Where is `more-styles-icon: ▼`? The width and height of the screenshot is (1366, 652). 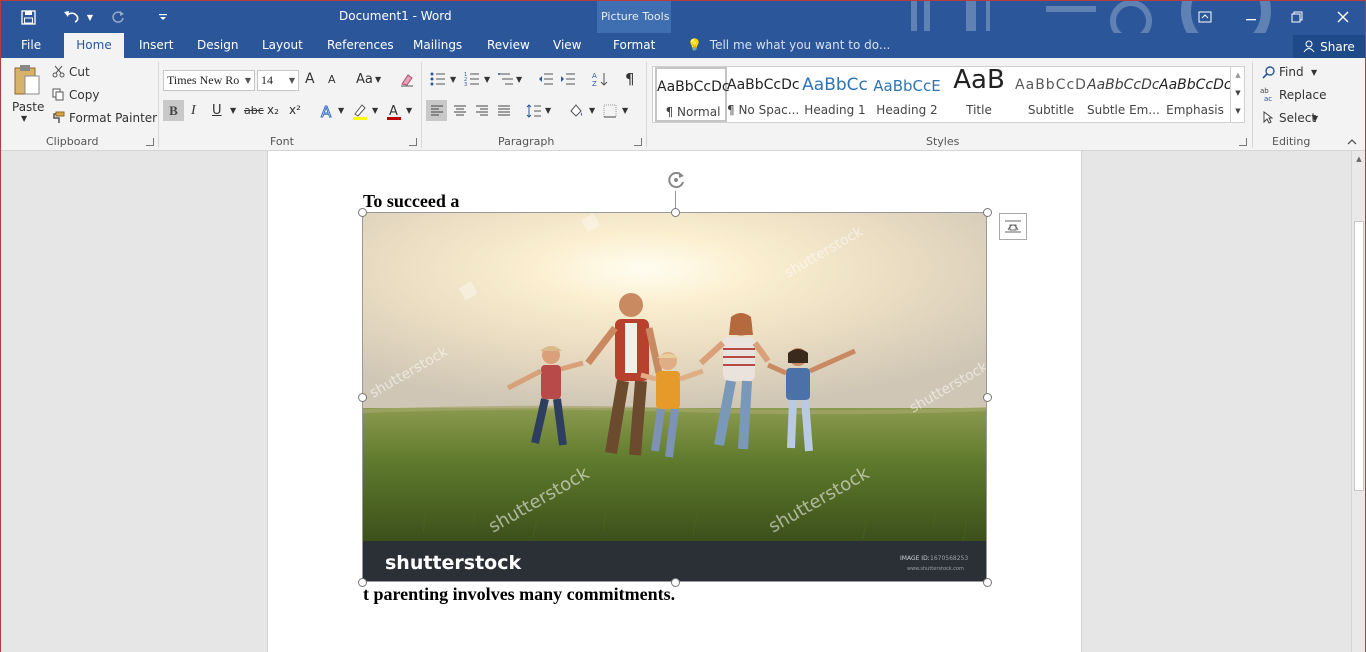 more-styles-icon: ▼ is located at coordinates (1238, 111).